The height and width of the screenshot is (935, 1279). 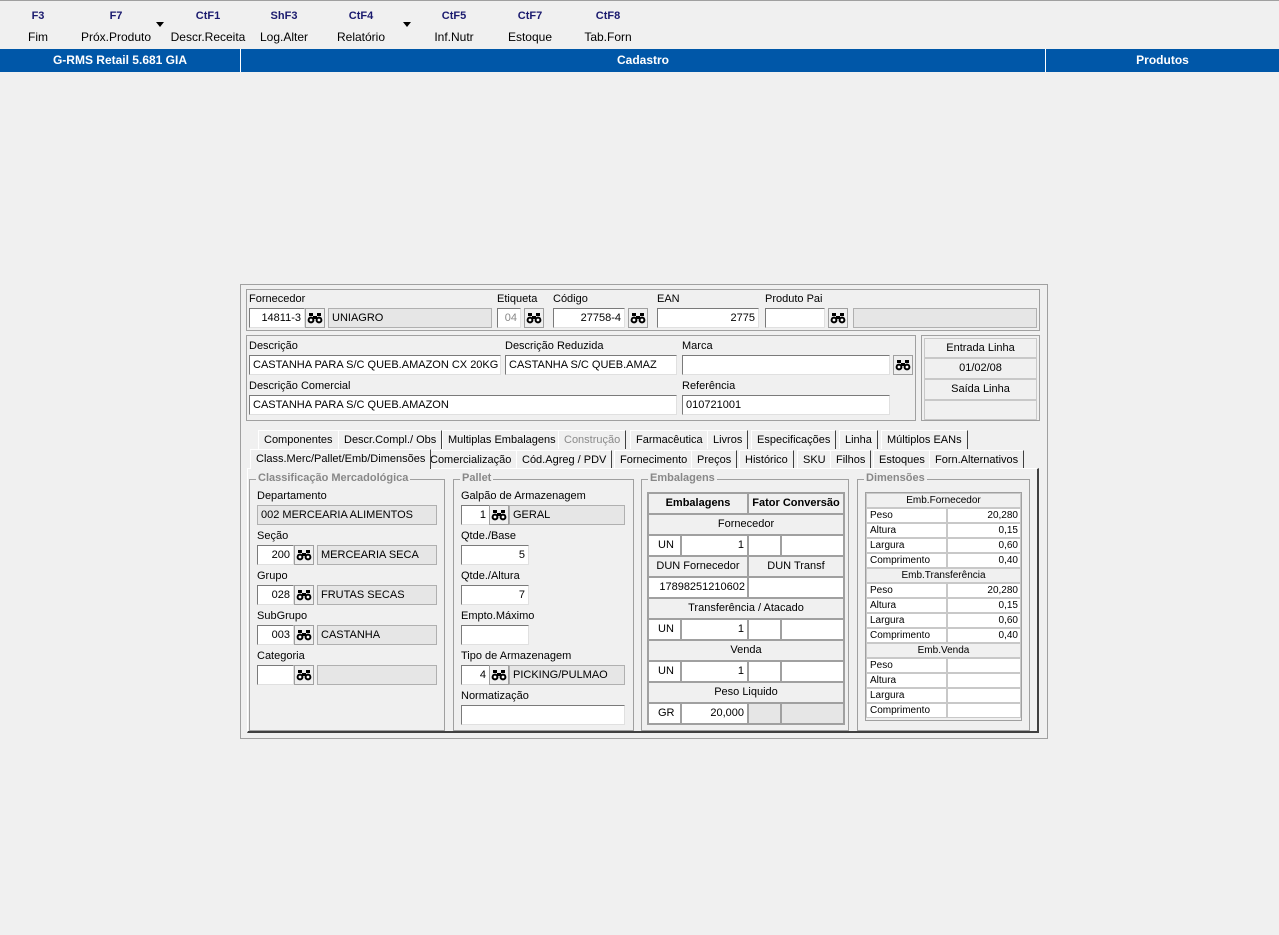 I want to click on tab-precos: Preços, so click(x=714, y=459).